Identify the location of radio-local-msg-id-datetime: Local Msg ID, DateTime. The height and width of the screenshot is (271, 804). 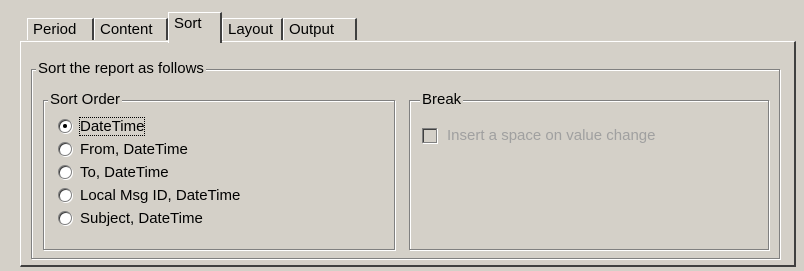
(149, 196).